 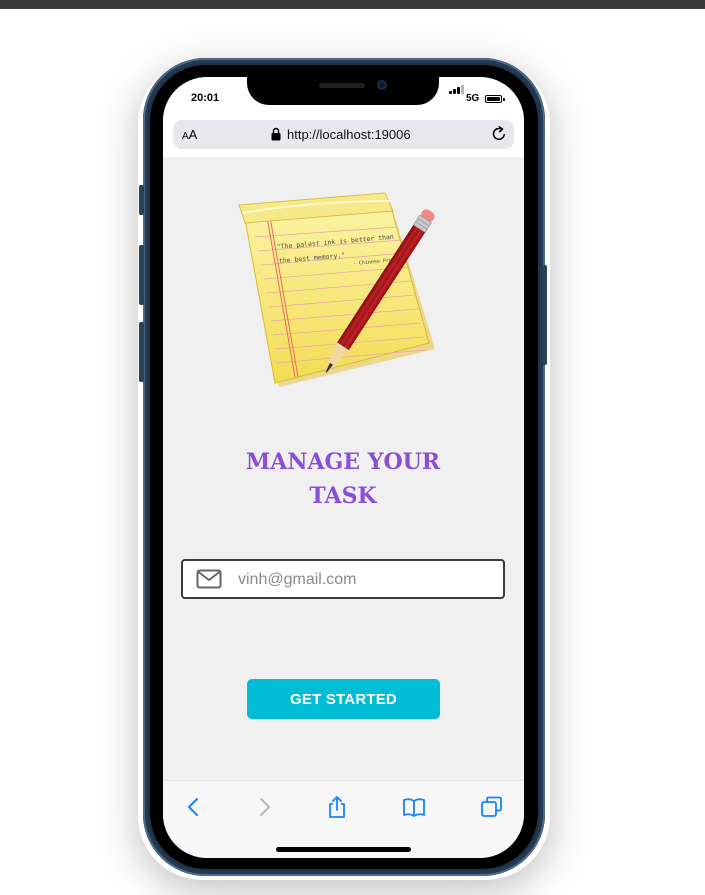 I want to click on side-button-volume-up, so click(x=141, y=275).